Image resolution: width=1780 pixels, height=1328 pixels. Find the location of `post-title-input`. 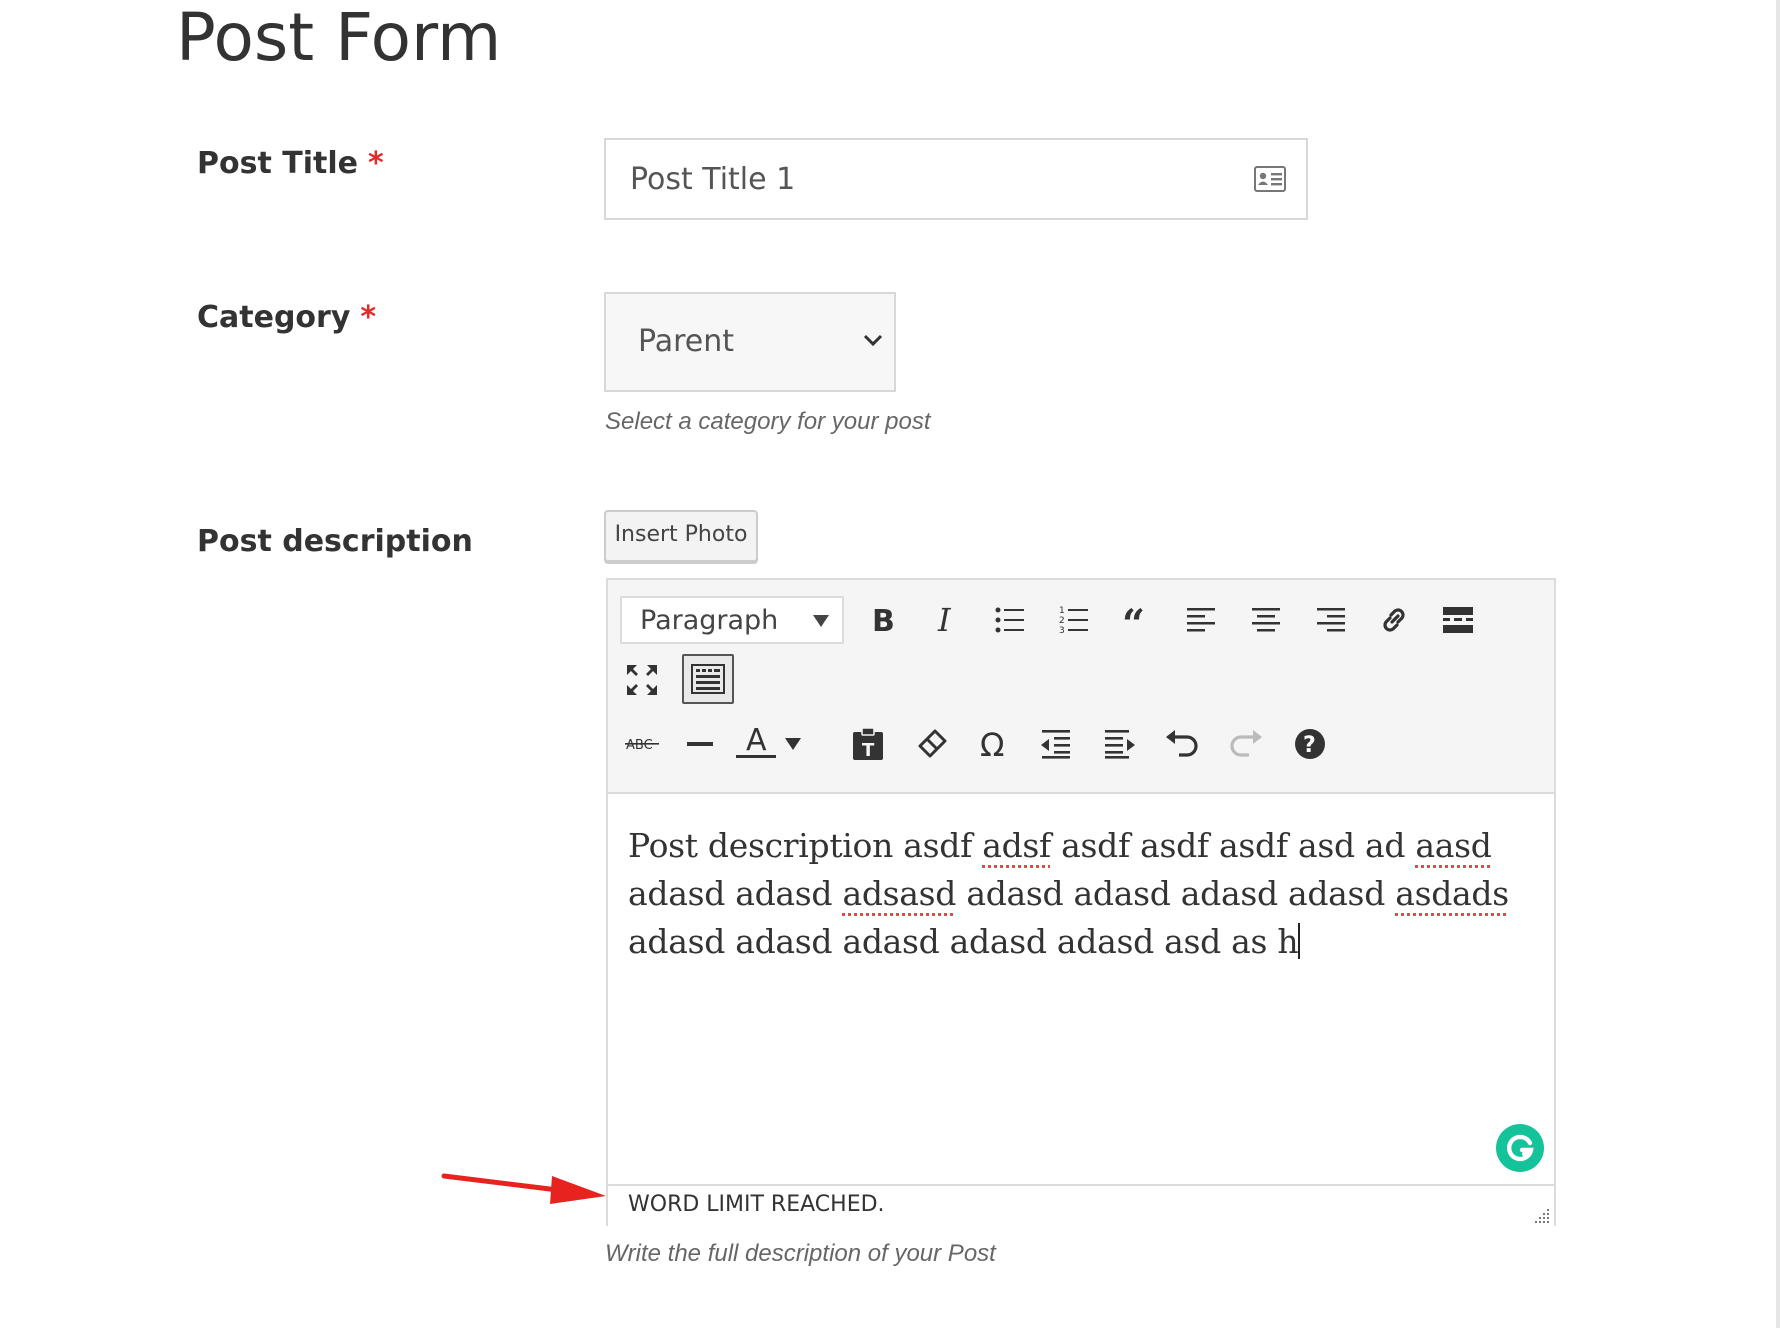

post-title-input is located at coordinates (926, 179).